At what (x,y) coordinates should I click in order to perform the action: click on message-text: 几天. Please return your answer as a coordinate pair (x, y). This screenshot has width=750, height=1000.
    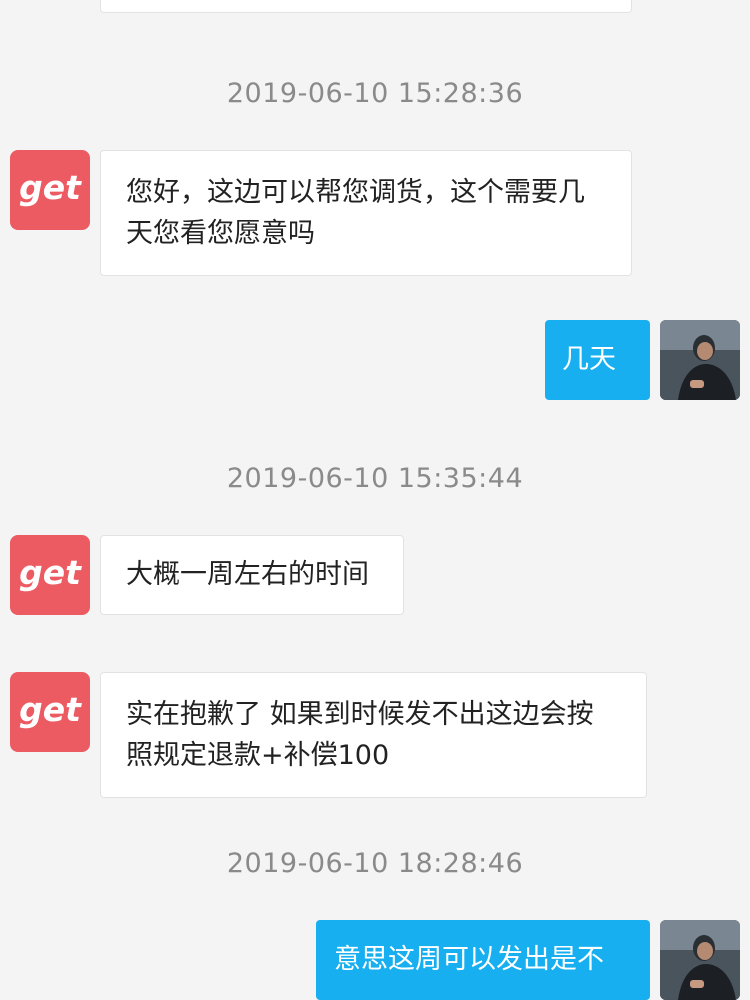
    Looking at the image, I should click on (589, 359).